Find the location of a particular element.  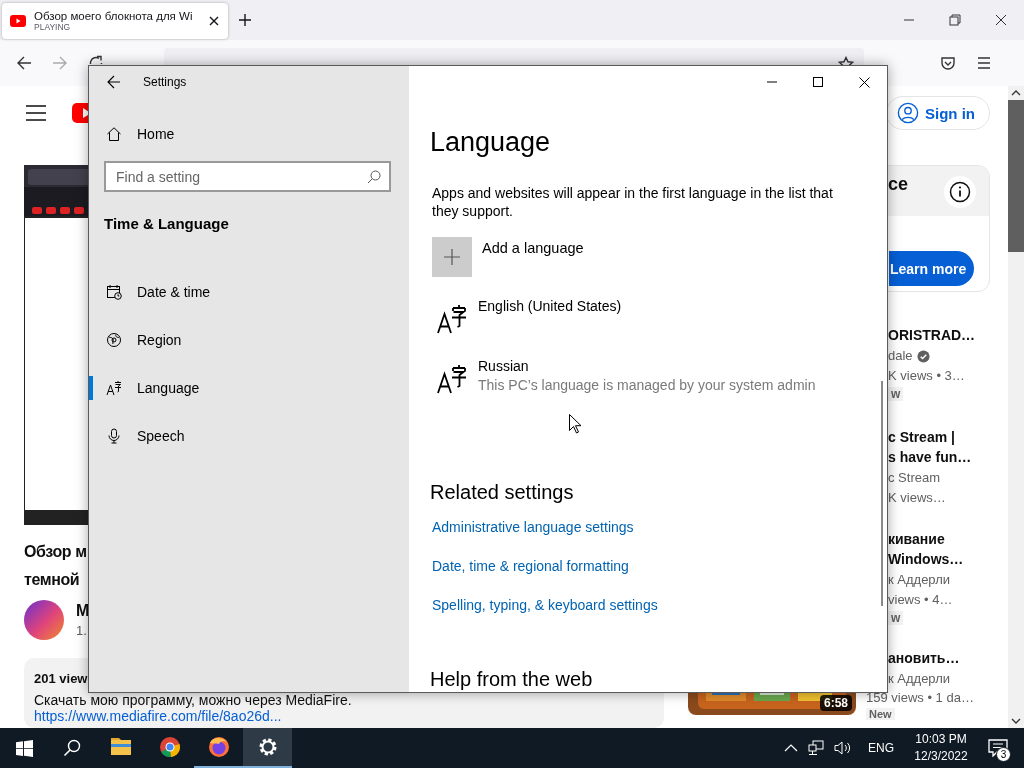

settings-link: Date, time & regional formatting is located at coordinates (530, 566).